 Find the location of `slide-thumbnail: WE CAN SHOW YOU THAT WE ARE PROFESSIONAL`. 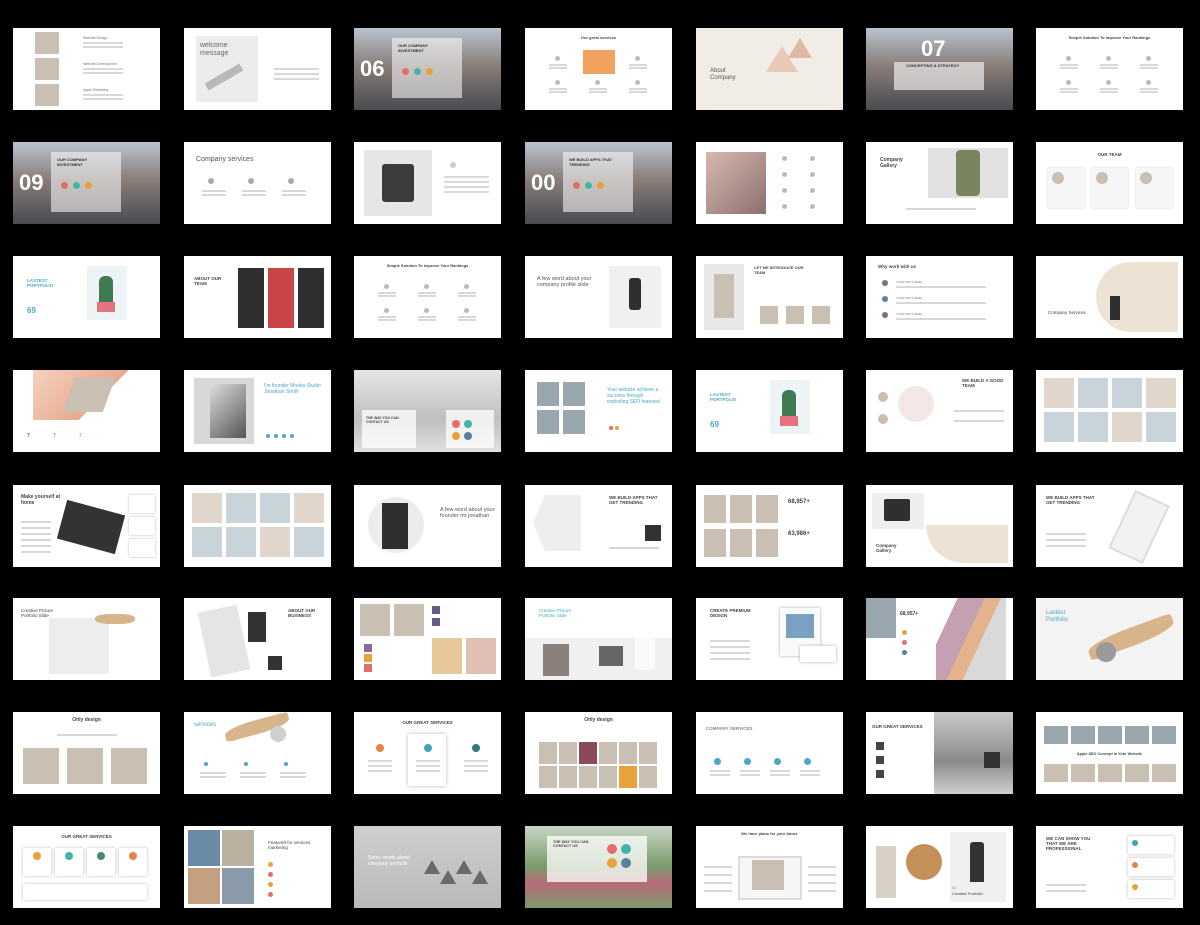

slide-thumbnail: WE CAN SHOW YOU THAT WE ARE PROFESSIONAL is located at coordinates (1109, 867).